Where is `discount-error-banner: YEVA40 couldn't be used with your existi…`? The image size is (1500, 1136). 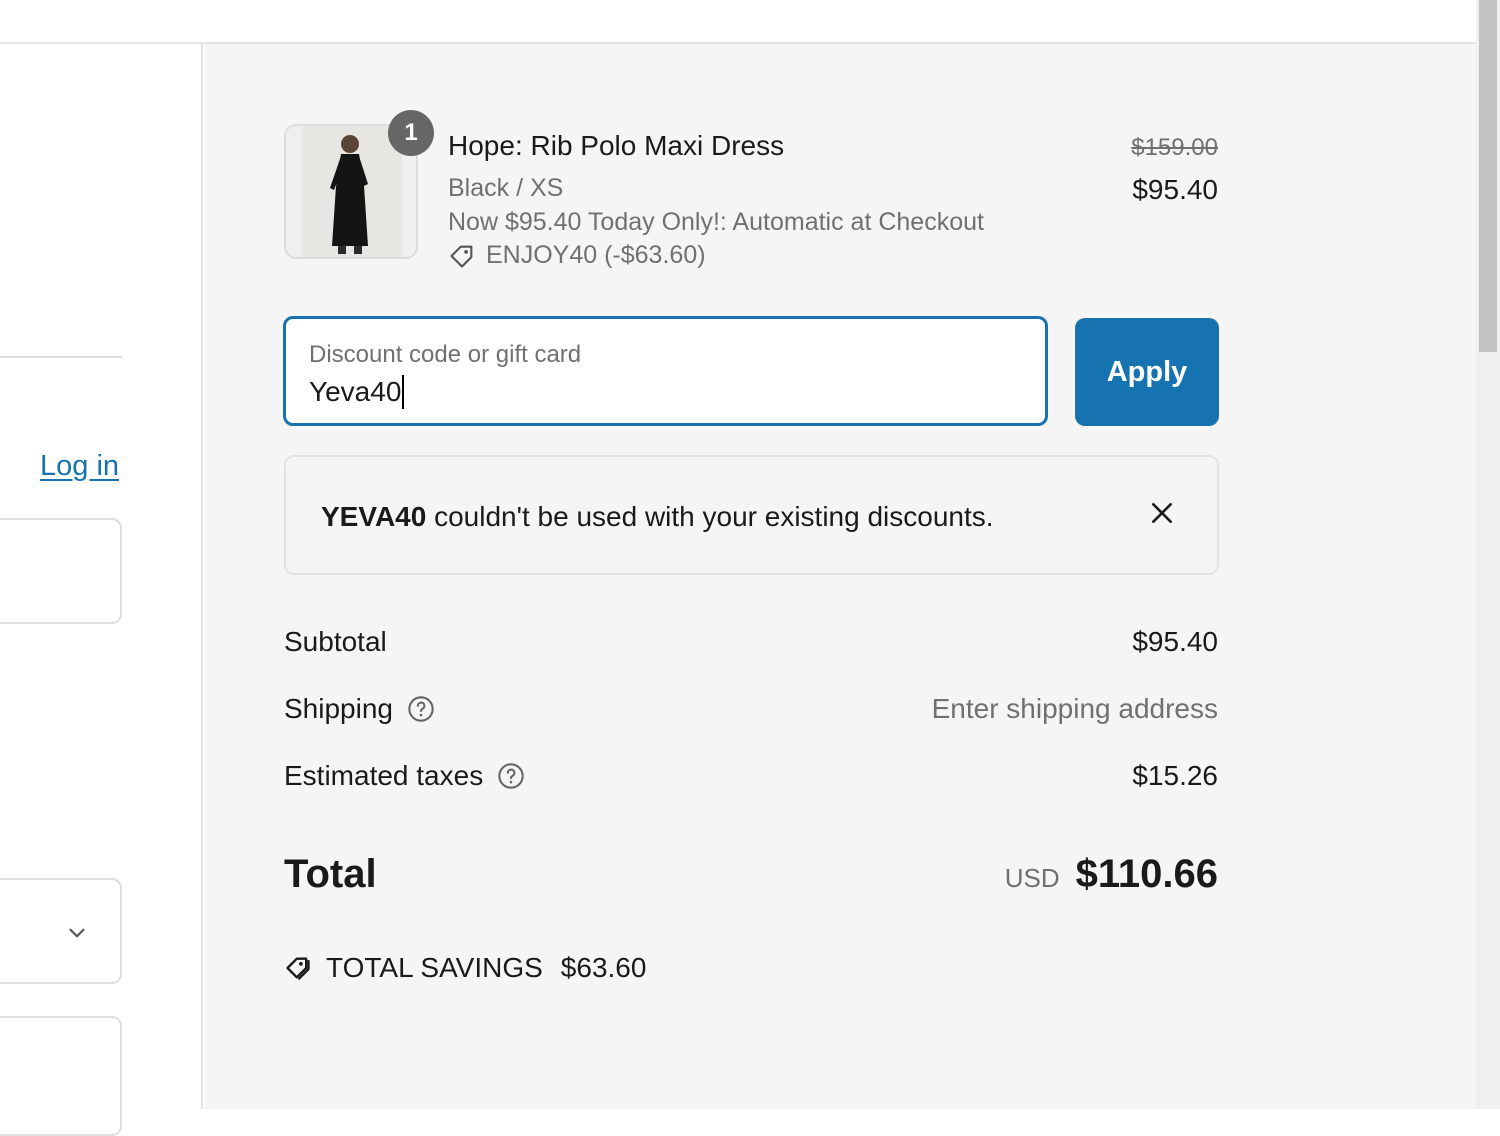 discount-error-banner: YEVA40 couldn't be used with your existi… is located at coordinates (751, 515).